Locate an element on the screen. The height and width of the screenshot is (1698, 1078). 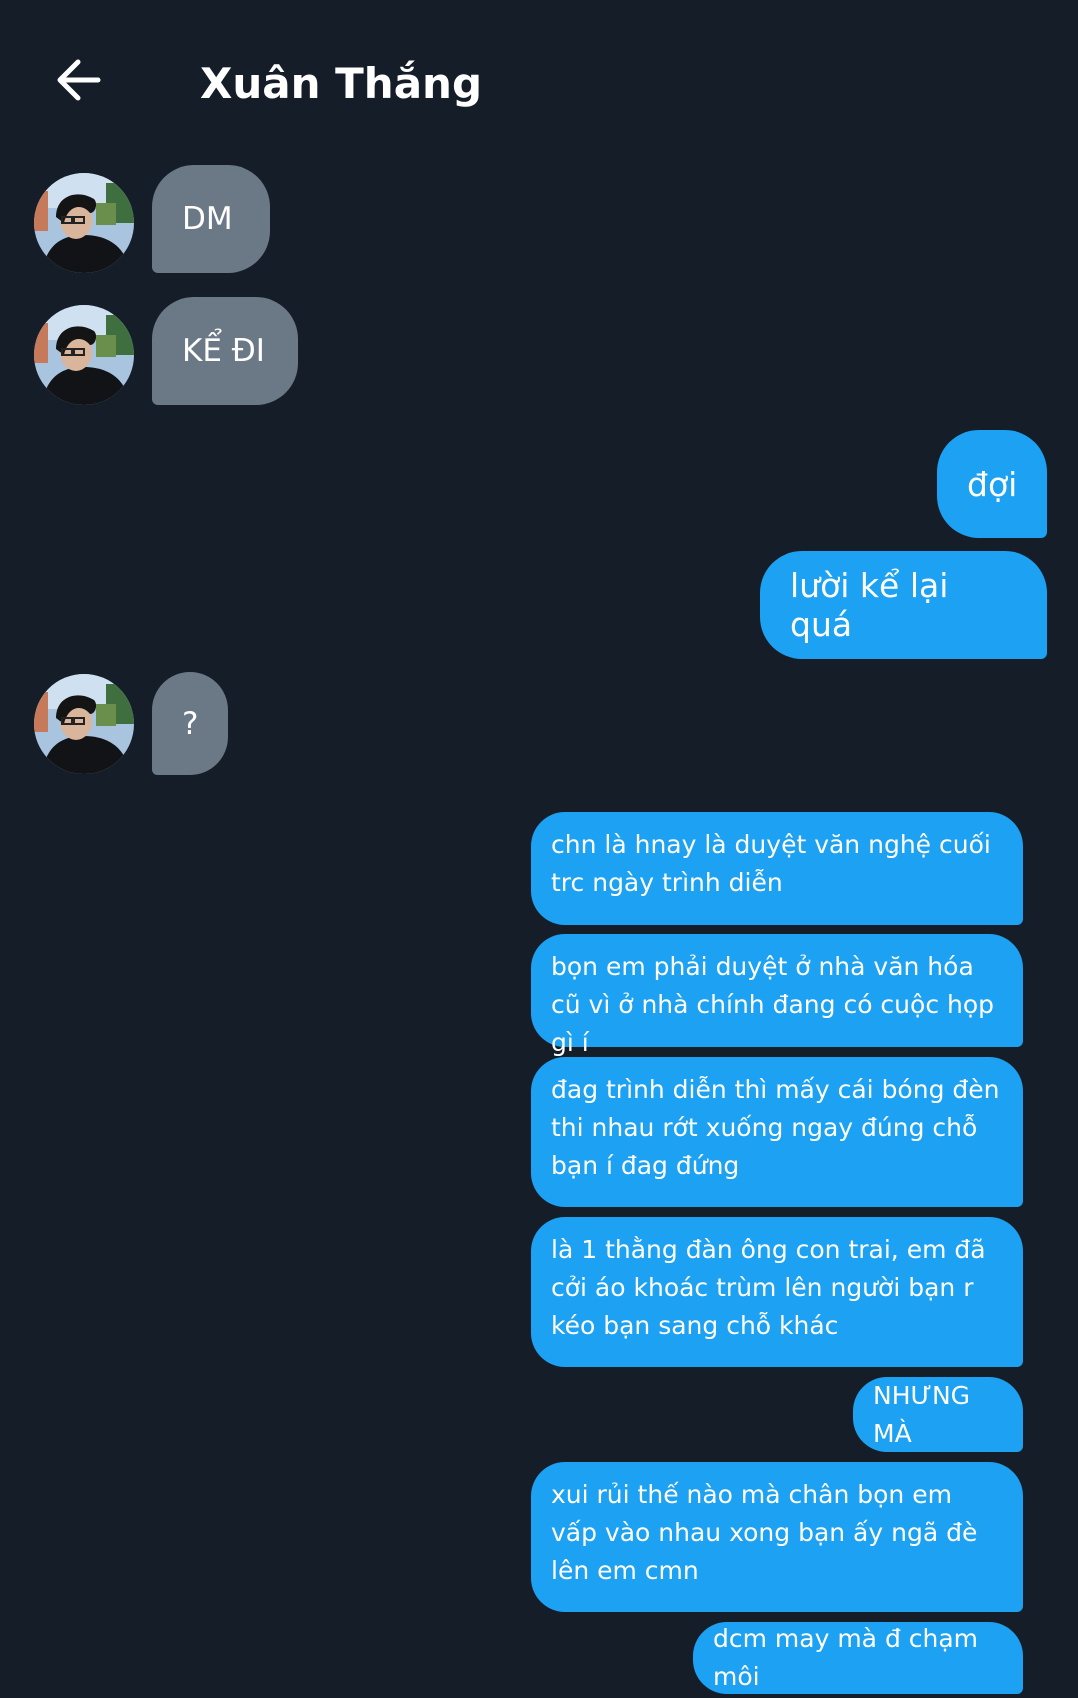
message-bubble-received: KỂ ĐI is located at coordinates (225, 351).